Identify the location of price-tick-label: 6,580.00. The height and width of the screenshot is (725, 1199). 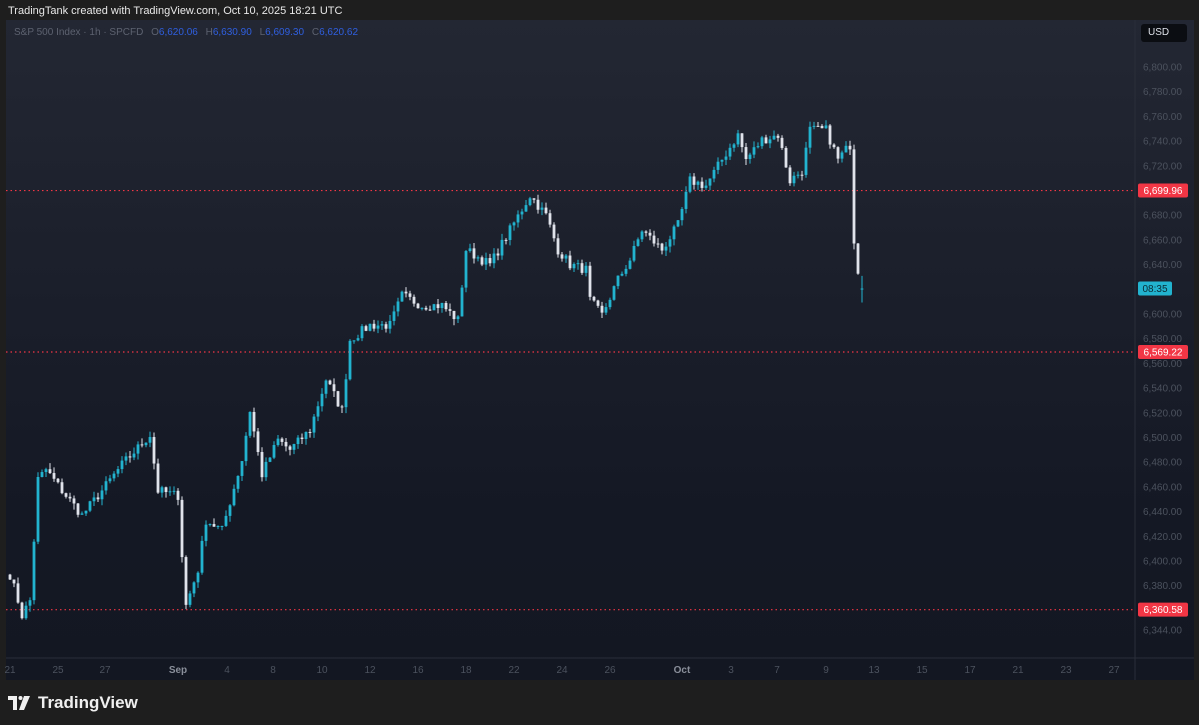
(1162, 339).